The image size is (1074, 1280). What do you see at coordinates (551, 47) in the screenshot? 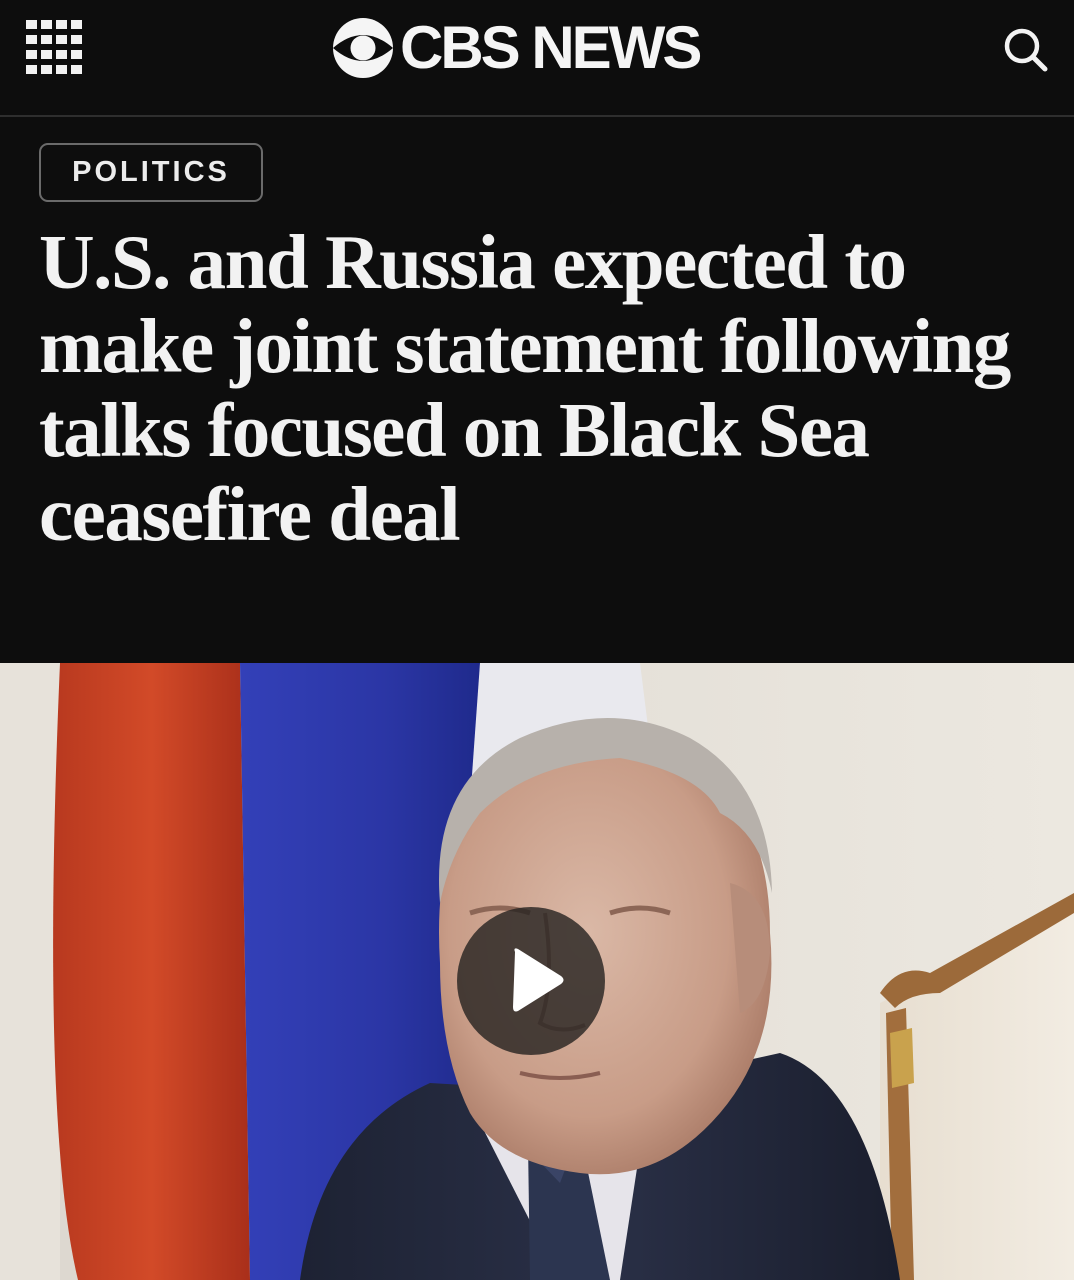
I see `brand-name: CBS NEWS` at bounding box center [551, 47].